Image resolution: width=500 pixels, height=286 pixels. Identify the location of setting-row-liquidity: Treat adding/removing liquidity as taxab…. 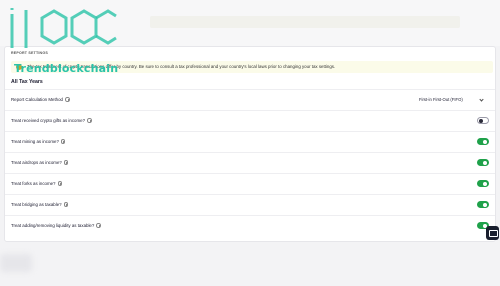
(250, 225).